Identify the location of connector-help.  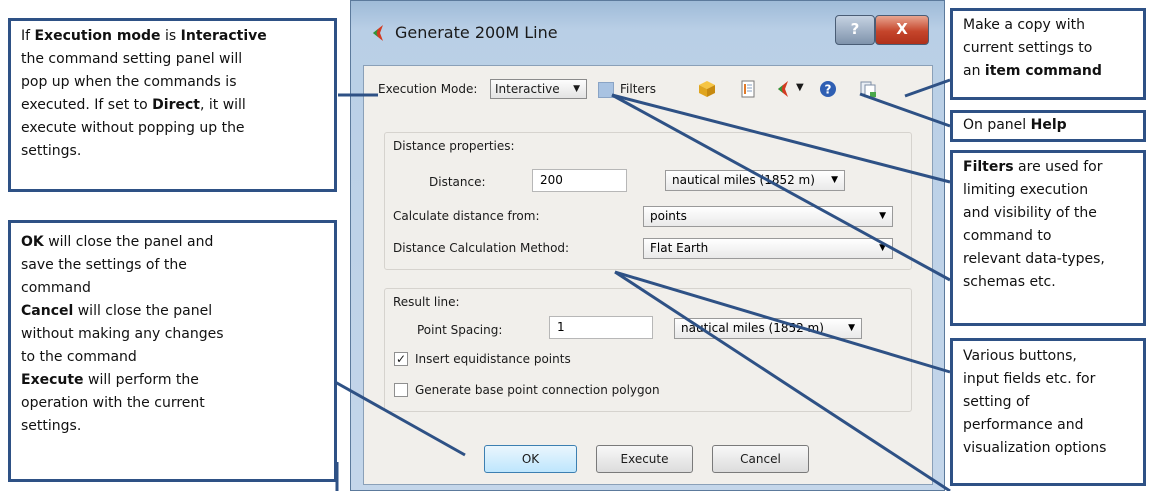
(905, 110).